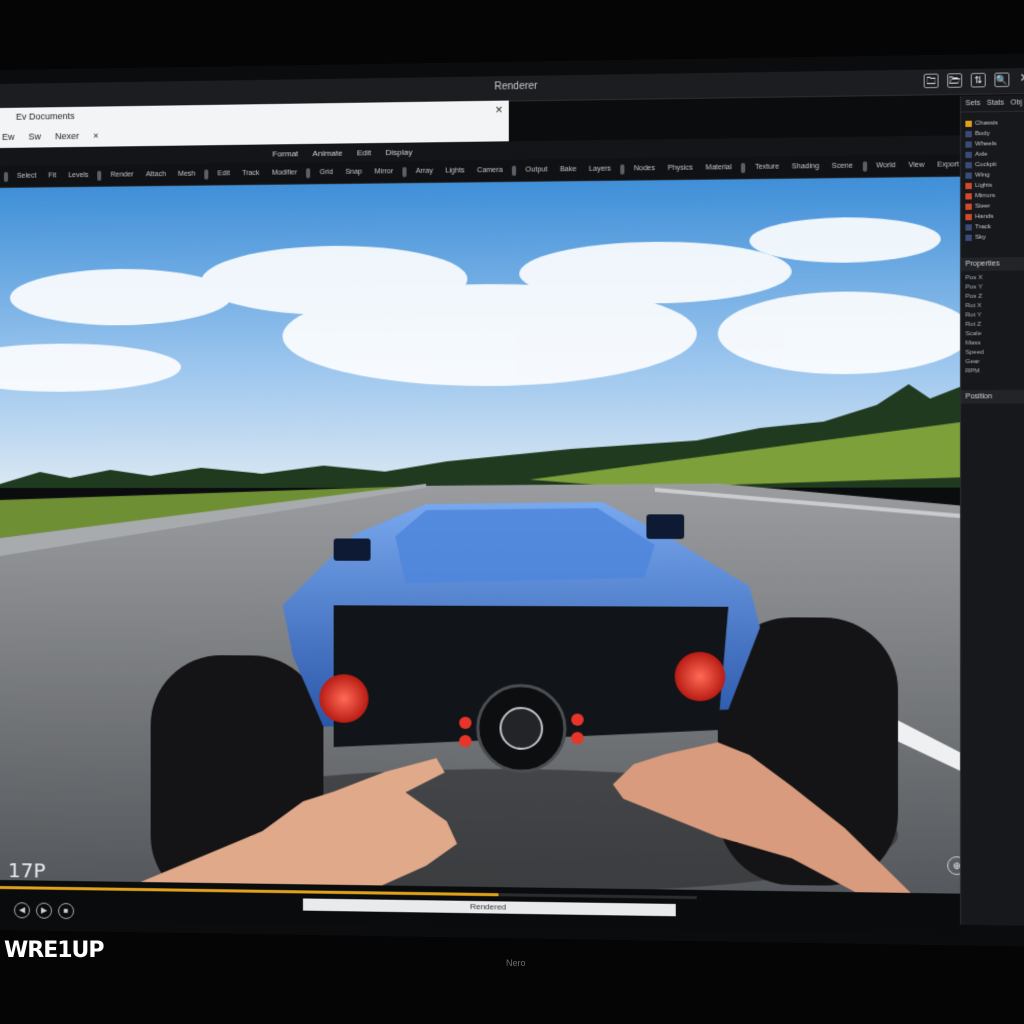 Image resolution: width=1024 pixels, height=1024 pixels. What do you see at coordinates (994, 354) in the screenshot?
I see `property-row: Speed210` at bounding box center [994, 354].